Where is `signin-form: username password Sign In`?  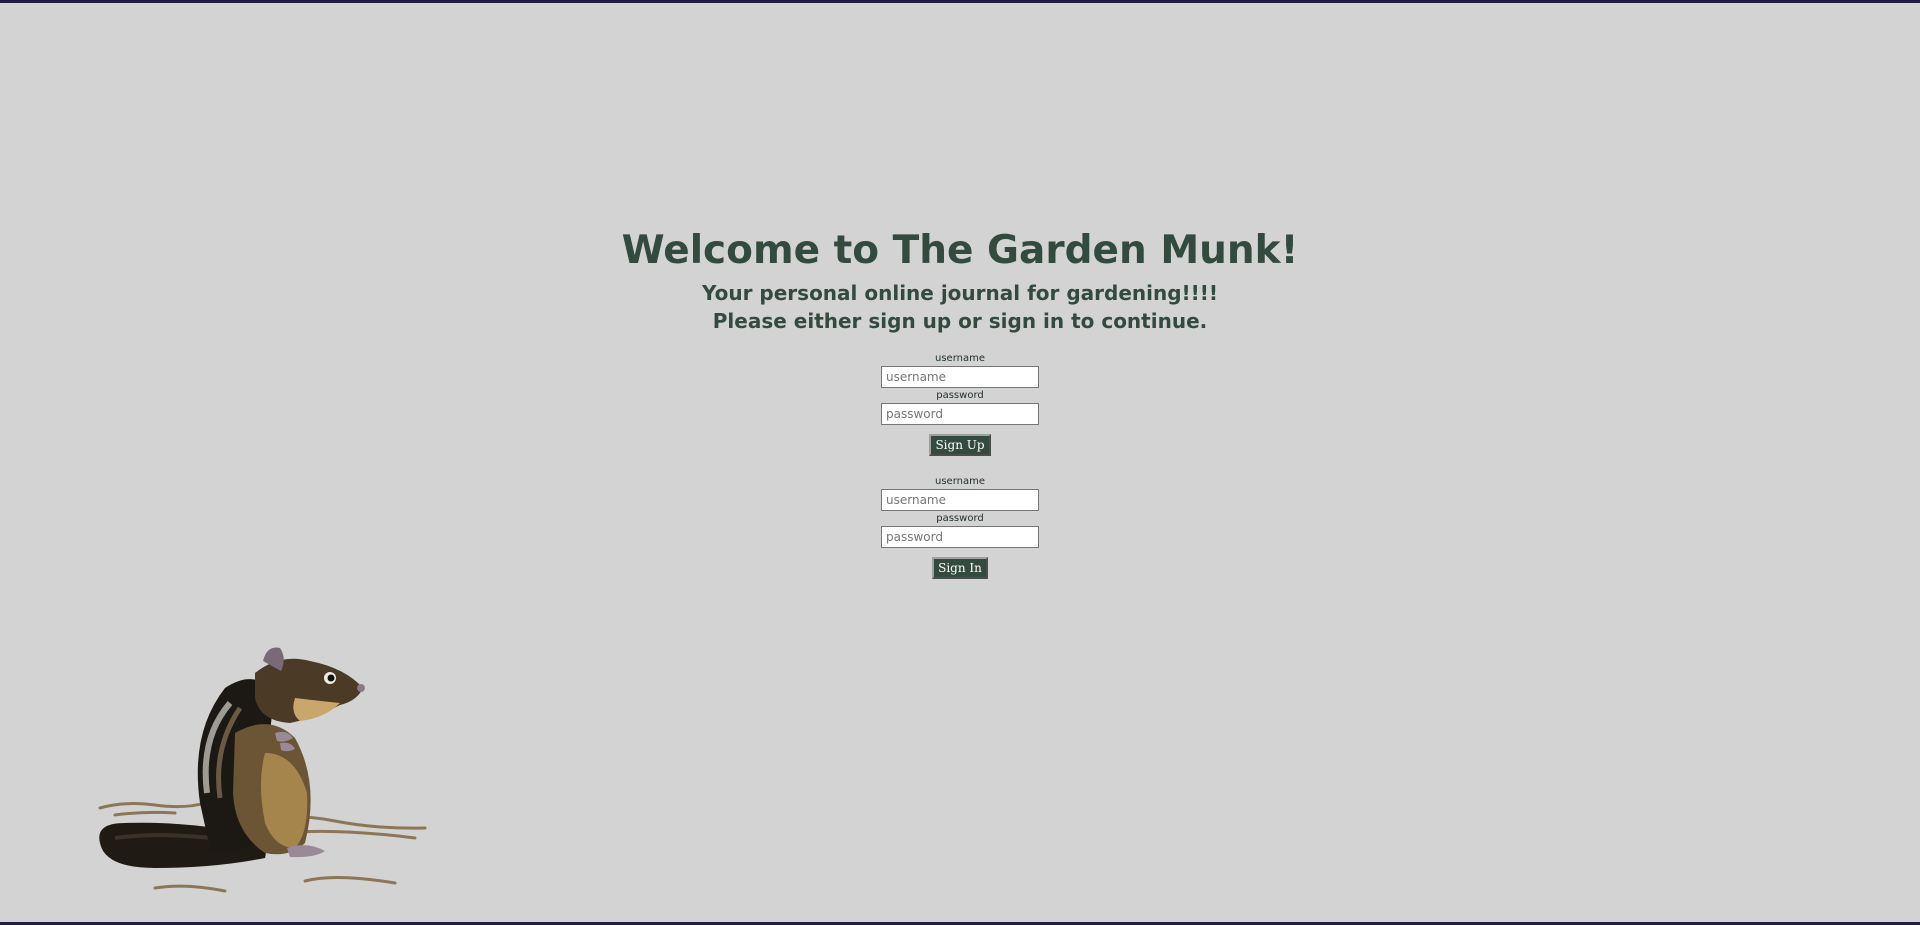
signin-form: username password Sign In is located at coordinates (960, 526).